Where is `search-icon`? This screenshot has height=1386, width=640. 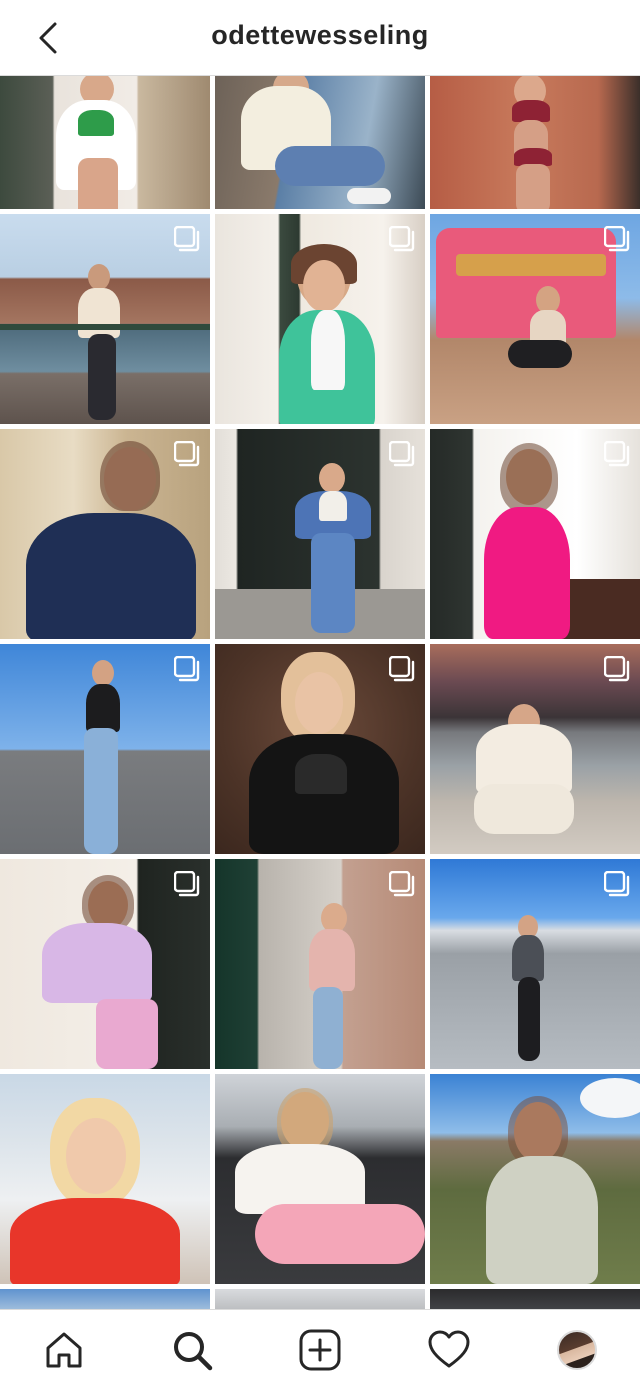
search-icon is located at coordinates (193, 1351).